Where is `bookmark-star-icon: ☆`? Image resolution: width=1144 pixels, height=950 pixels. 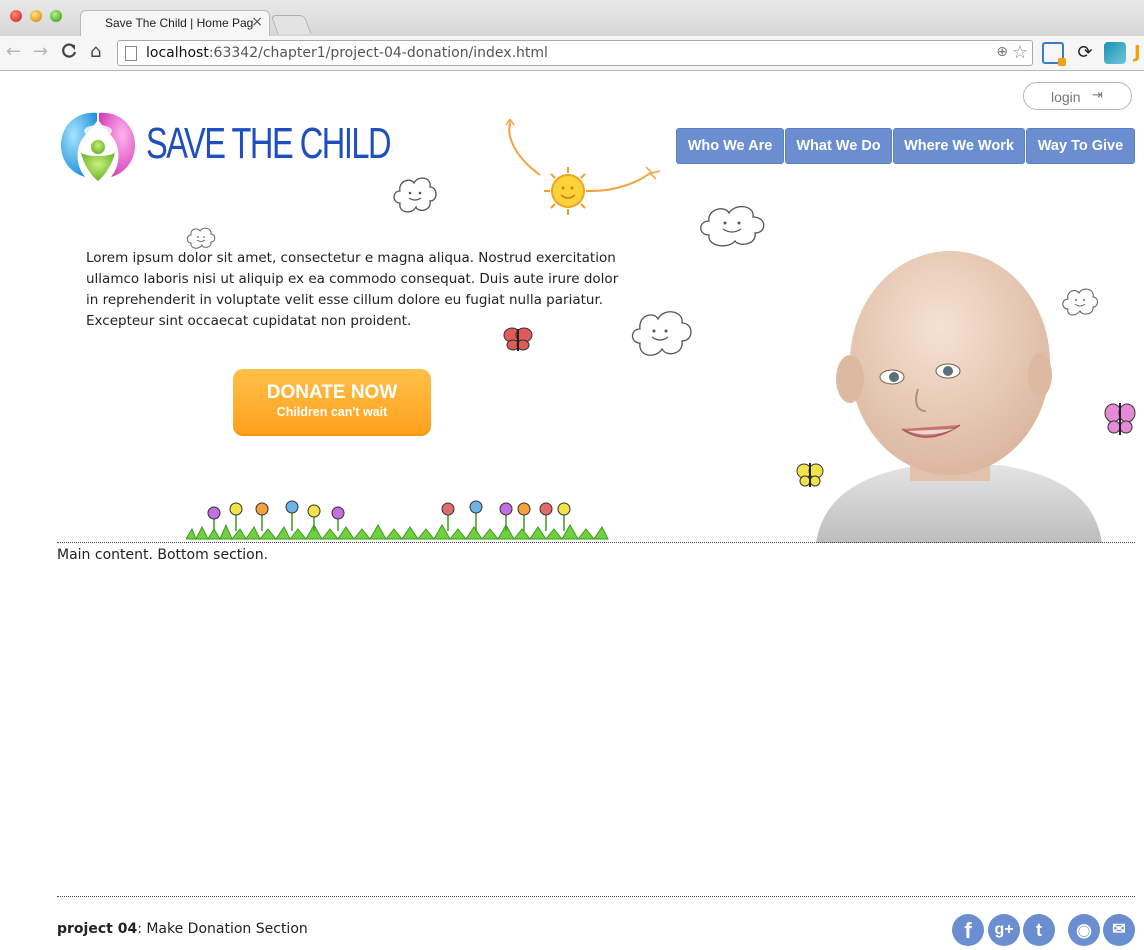 bookmark-star-icon: ☆ is located at coordinates (1020, 52).